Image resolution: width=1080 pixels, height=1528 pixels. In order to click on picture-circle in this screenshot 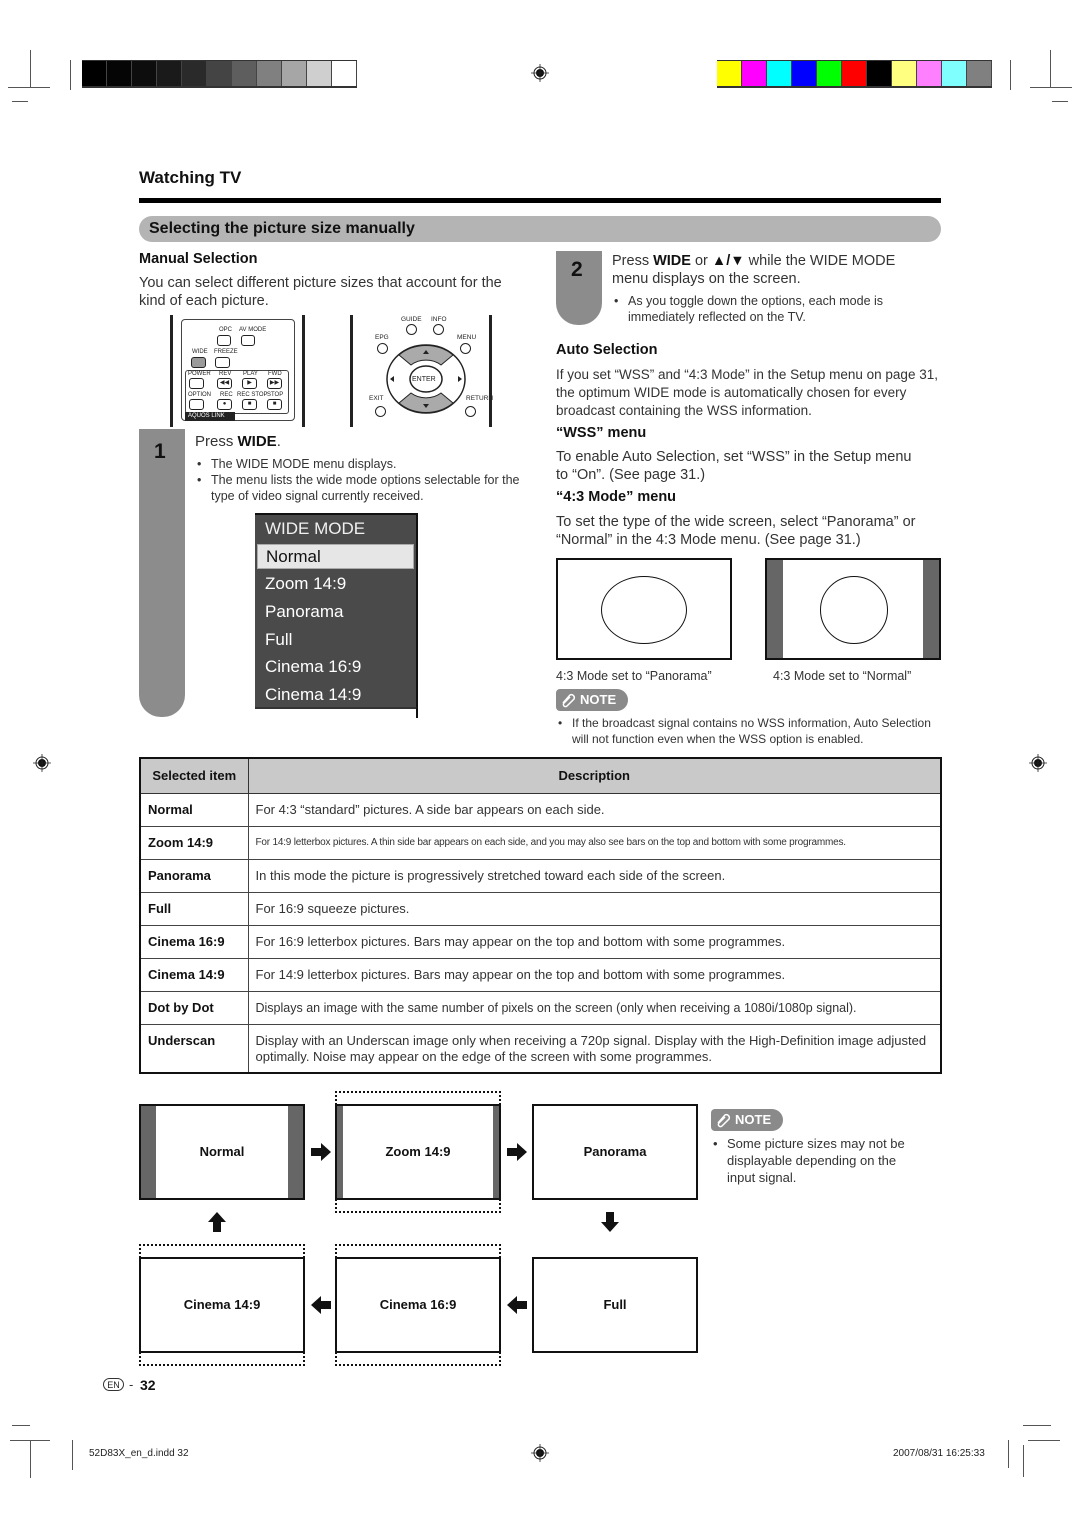, I will do `click(854, 610)`.